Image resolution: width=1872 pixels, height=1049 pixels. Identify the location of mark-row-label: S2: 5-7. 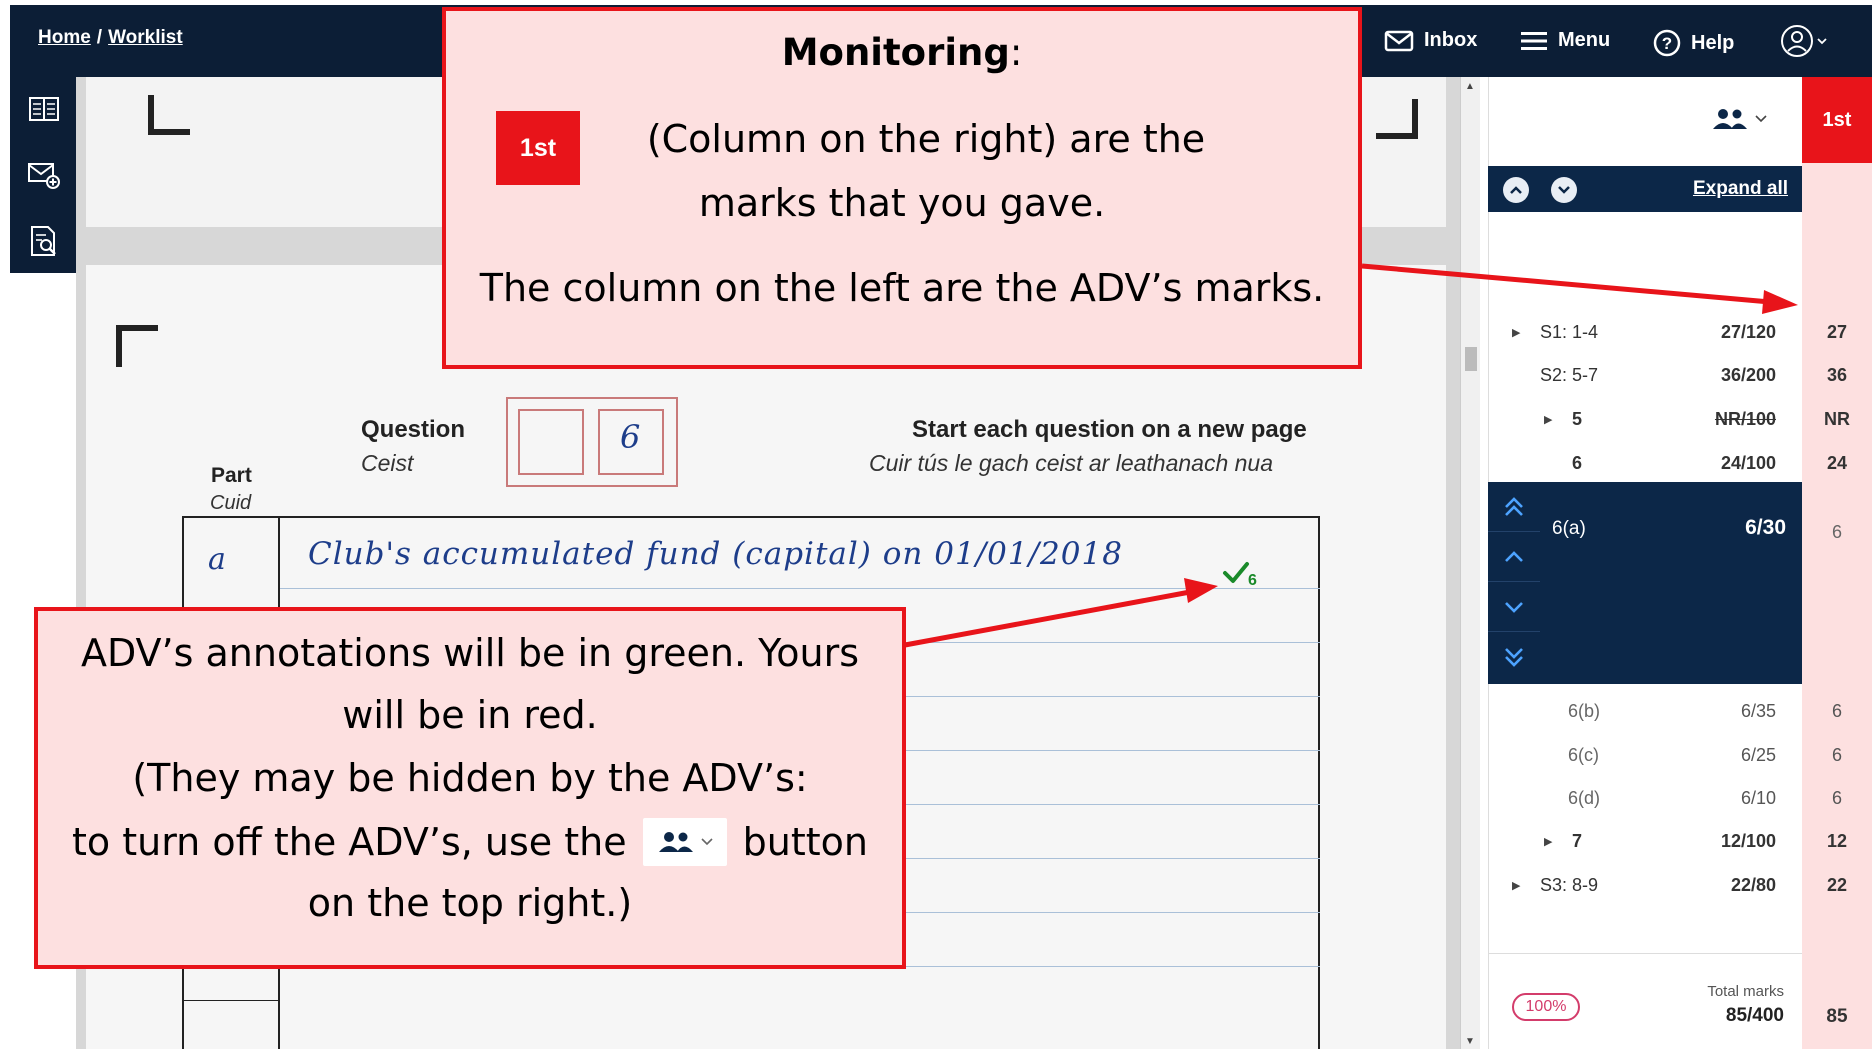
(1569, 375).